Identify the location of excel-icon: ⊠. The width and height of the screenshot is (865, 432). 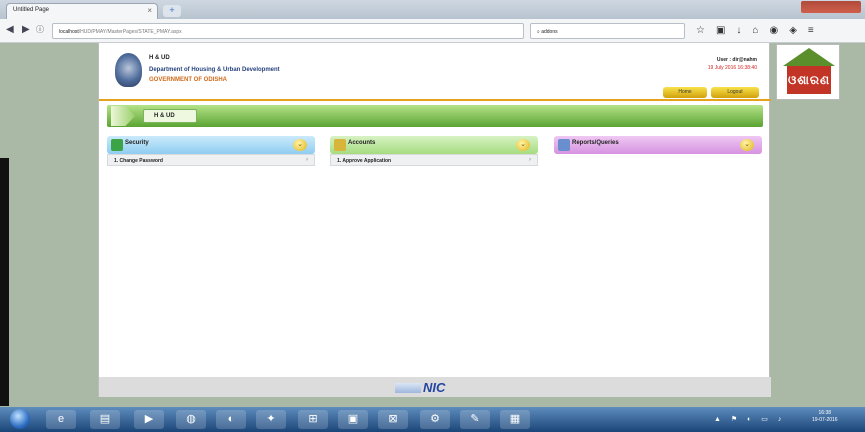
(393, 419).